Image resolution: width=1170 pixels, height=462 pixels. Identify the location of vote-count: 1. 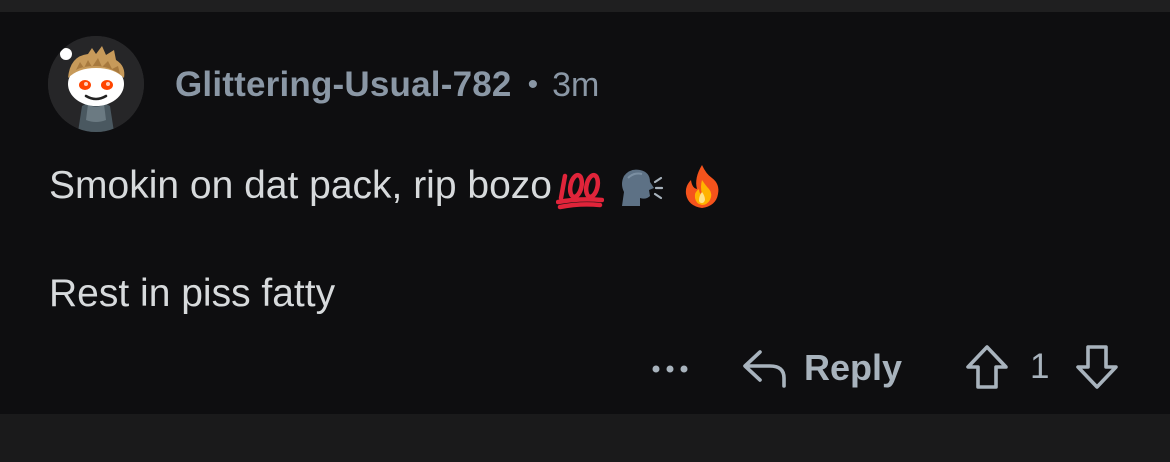
(1040, 366).